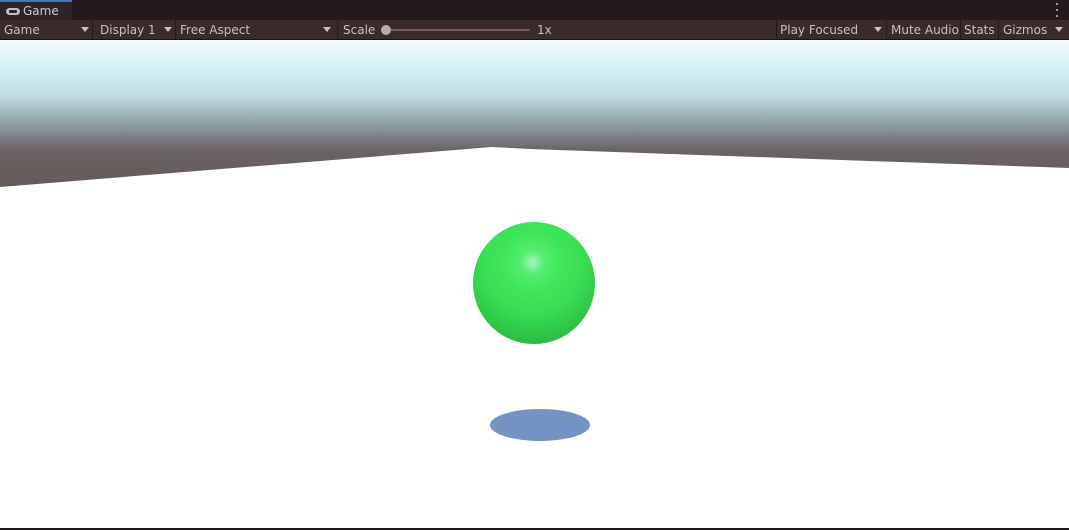 The image size is (1069, 530). I want to click on gamepad-icon, so click(13, 11).